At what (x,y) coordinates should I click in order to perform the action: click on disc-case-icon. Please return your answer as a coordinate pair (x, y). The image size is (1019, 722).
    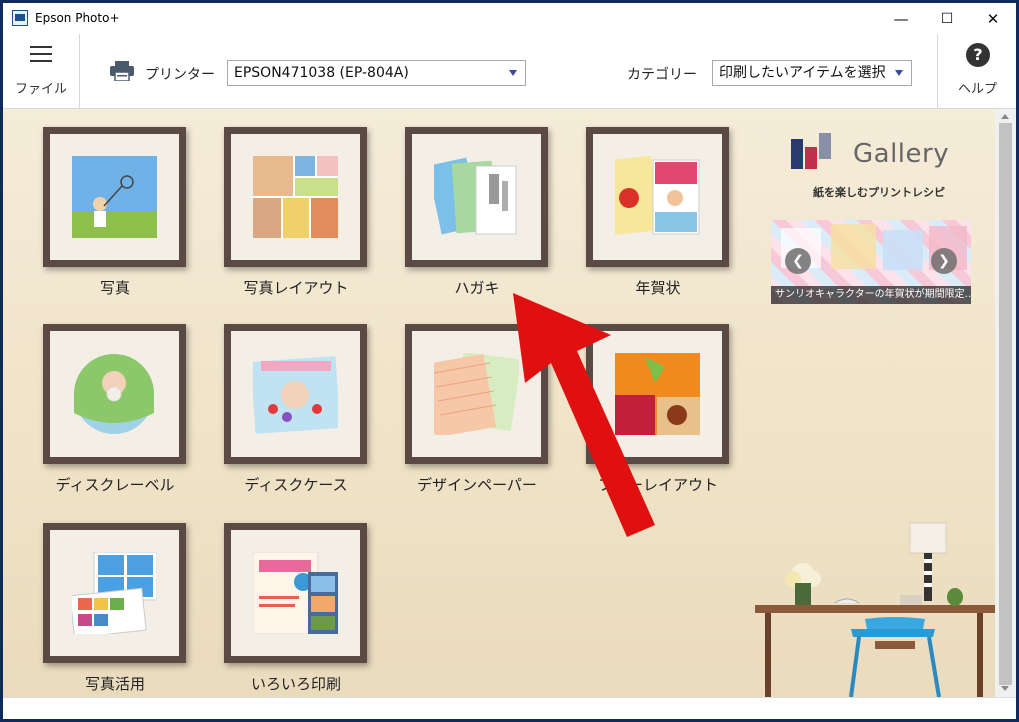
    Looking at the image, I should click on (295, 395).